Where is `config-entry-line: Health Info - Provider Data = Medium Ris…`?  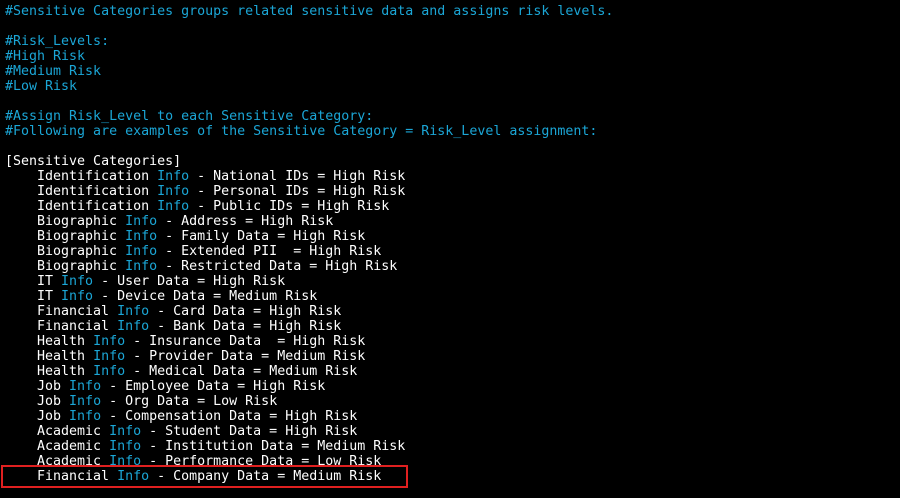
config-entry-line: Health Info - Provider Data = Medium Ris… is located at coordinates (452, 356).